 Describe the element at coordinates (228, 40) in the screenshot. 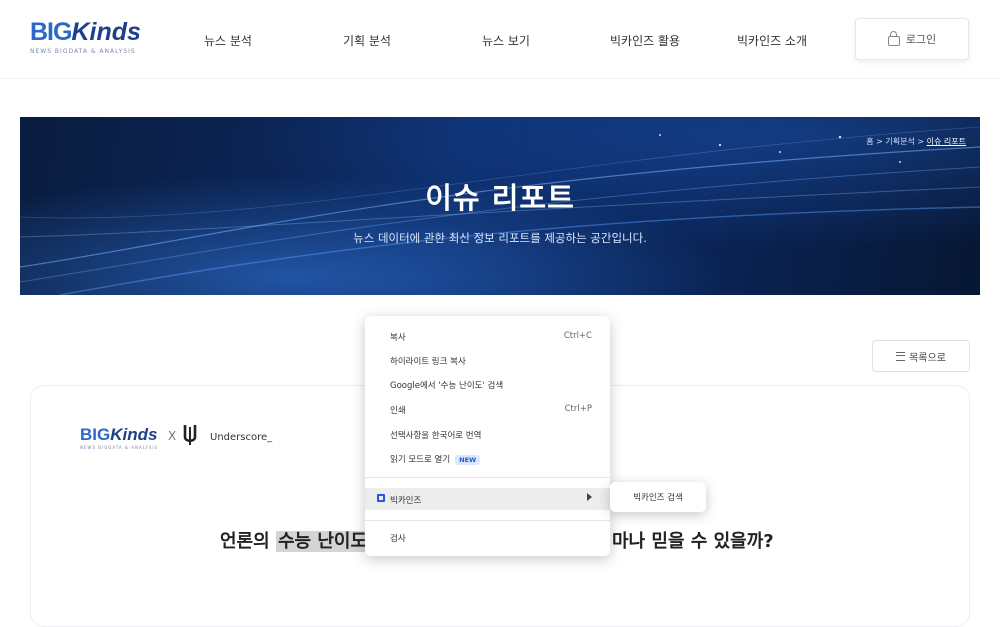

I see `nav-item-news-analysis: 뉴스 분석` at that location.